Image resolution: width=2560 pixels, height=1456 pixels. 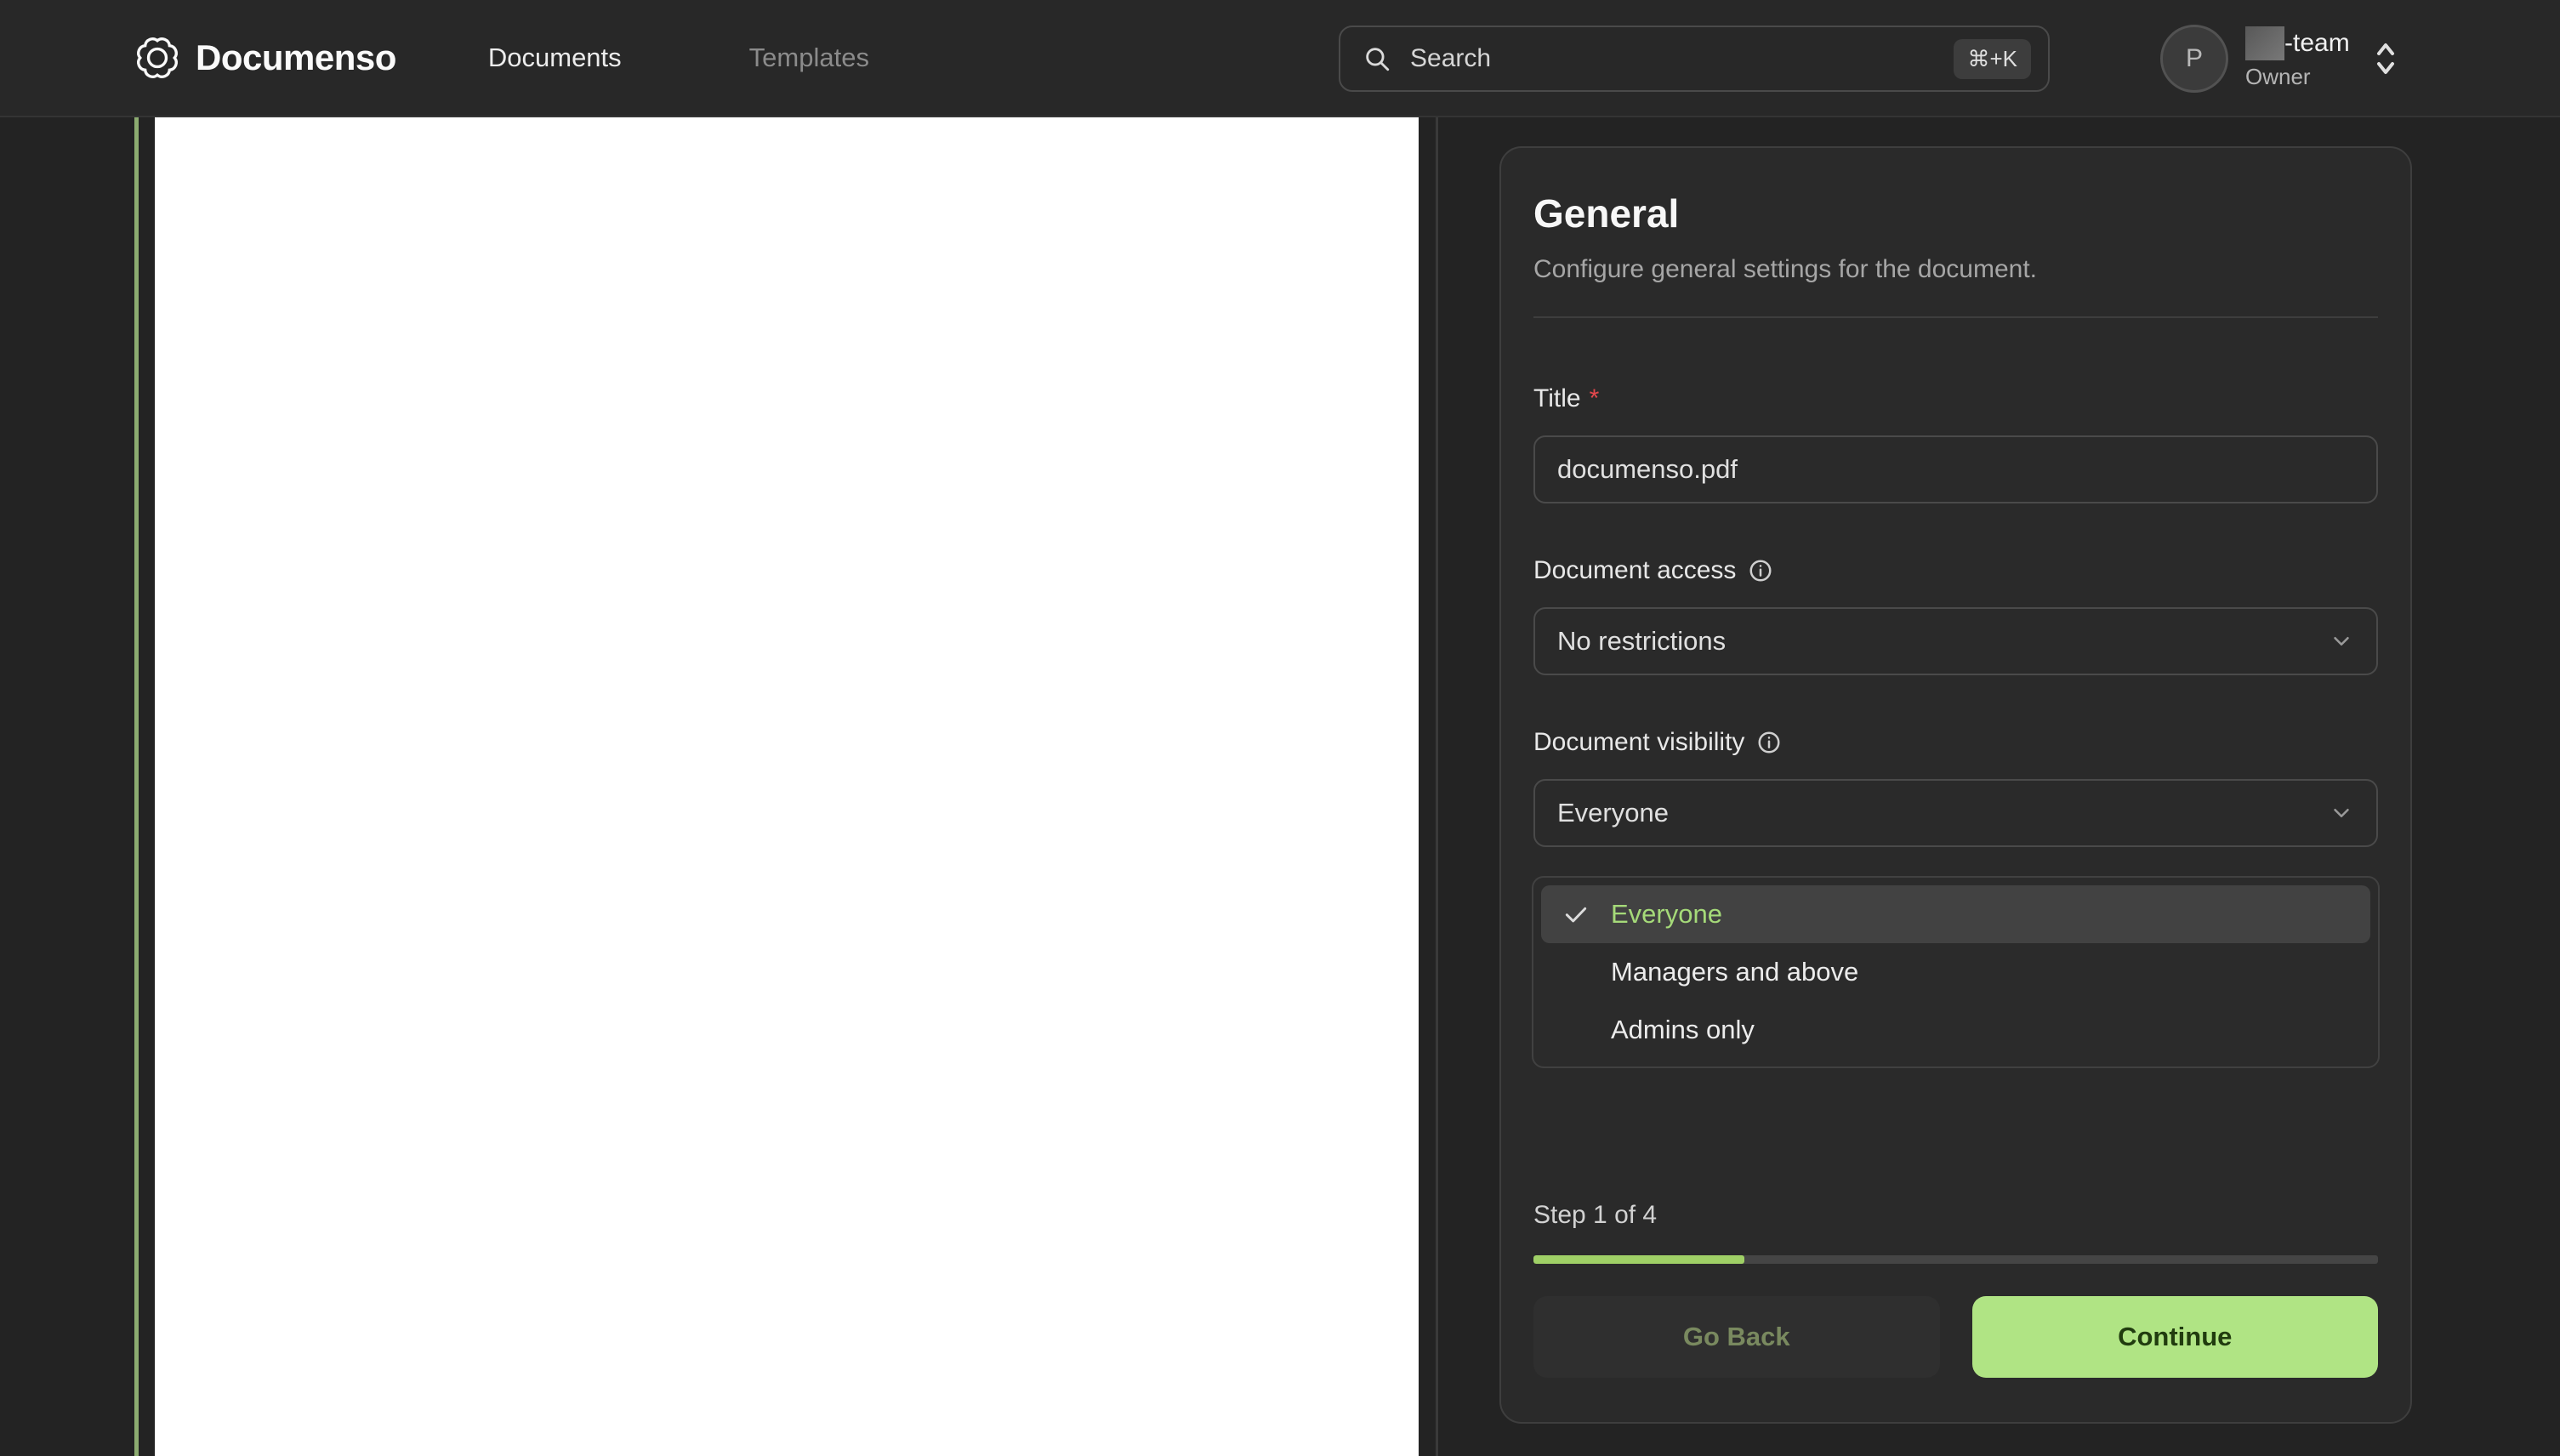 I want to click on team-block: -team Owner, so click(x=2297, y=58).